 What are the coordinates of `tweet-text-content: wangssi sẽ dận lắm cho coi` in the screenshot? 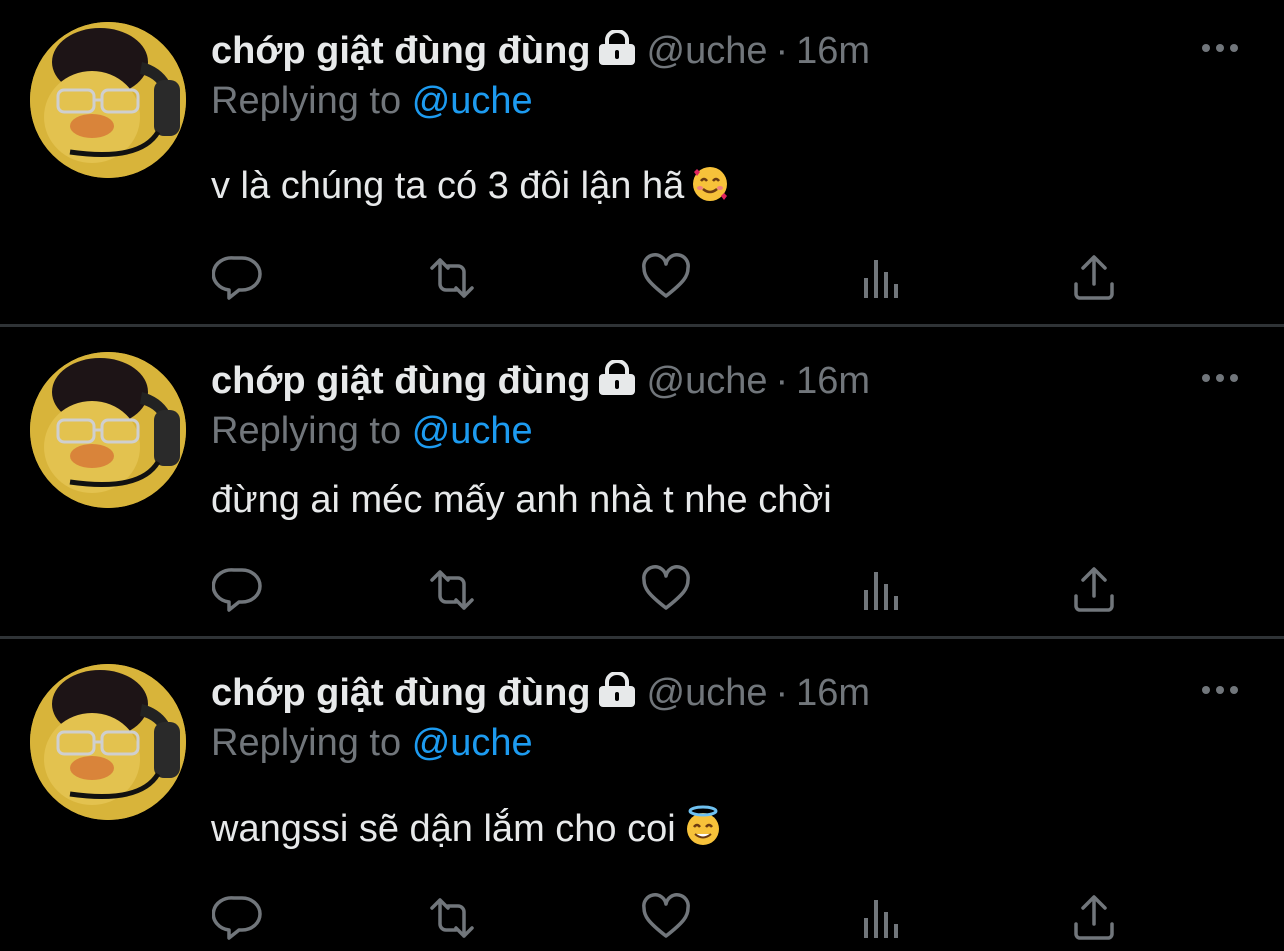 It's located at (443, 829).